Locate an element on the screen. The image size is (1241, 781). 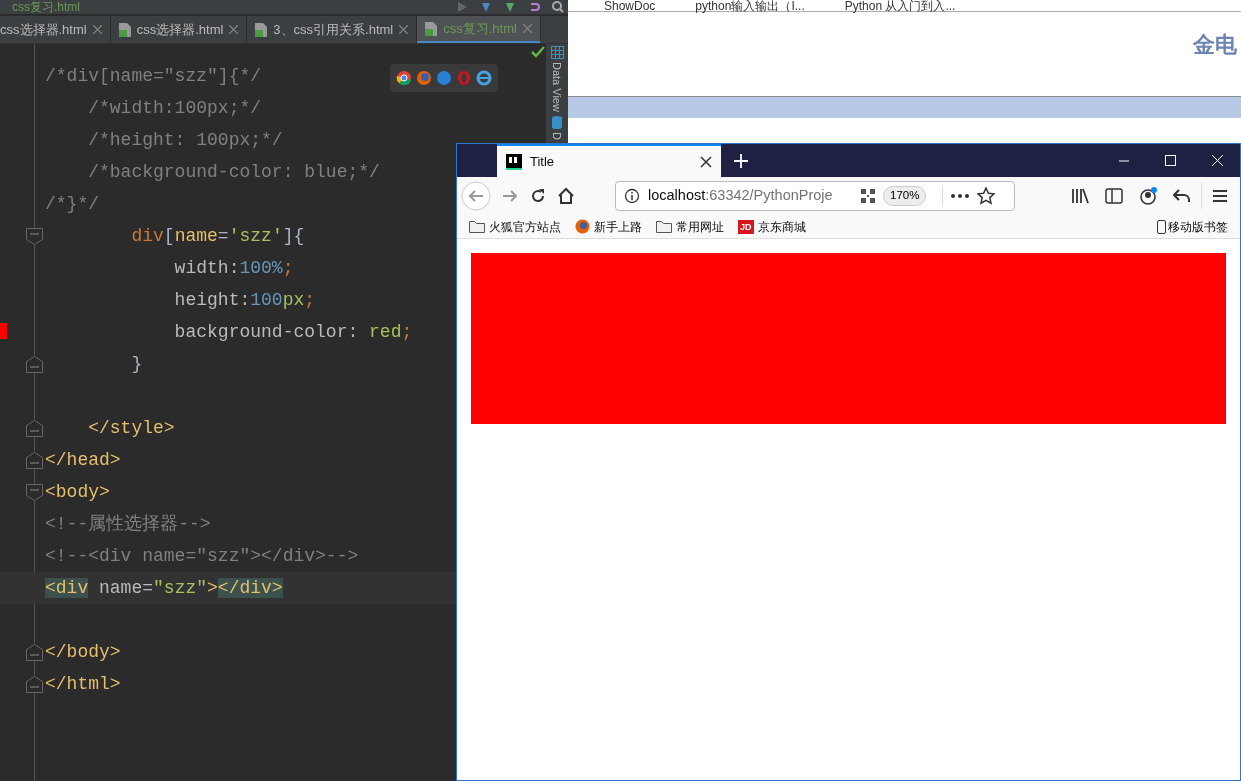
ie-icon is located at coordinates (484, 78).